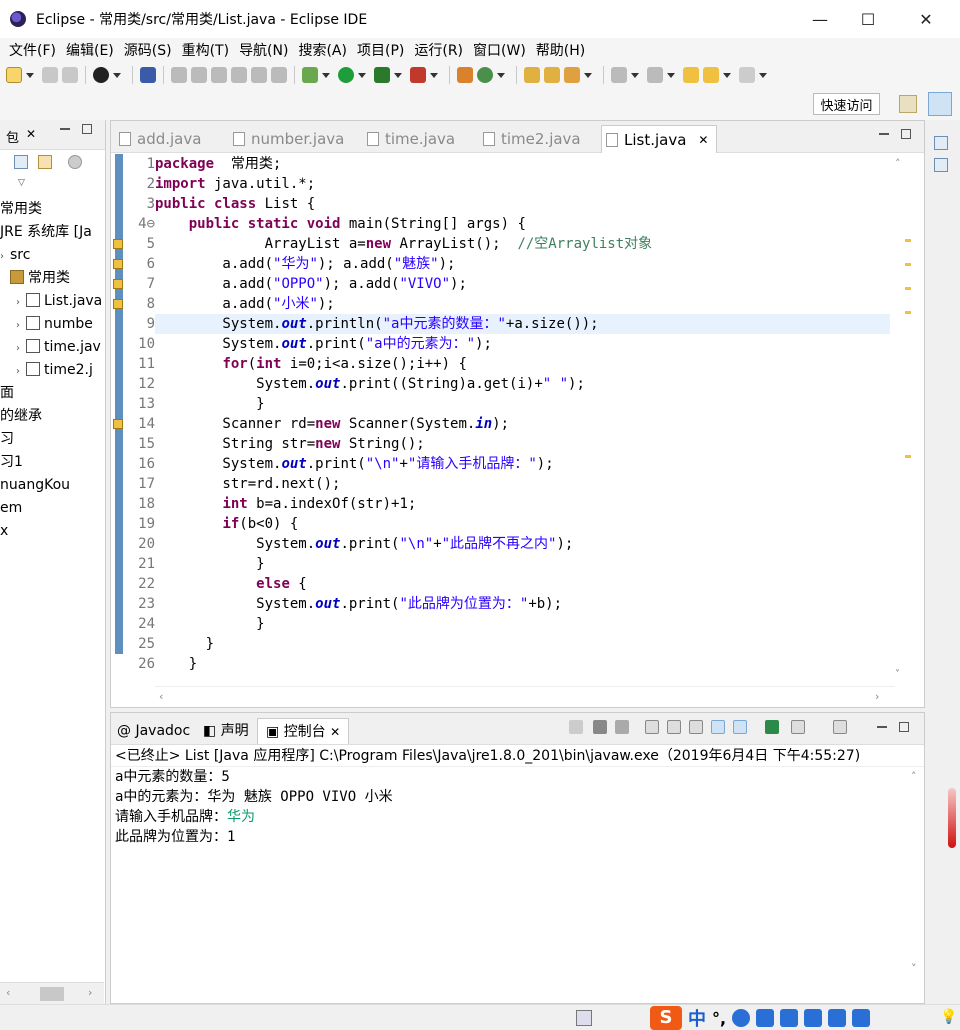  I want to click on tree-item: x, so click(52, 531).